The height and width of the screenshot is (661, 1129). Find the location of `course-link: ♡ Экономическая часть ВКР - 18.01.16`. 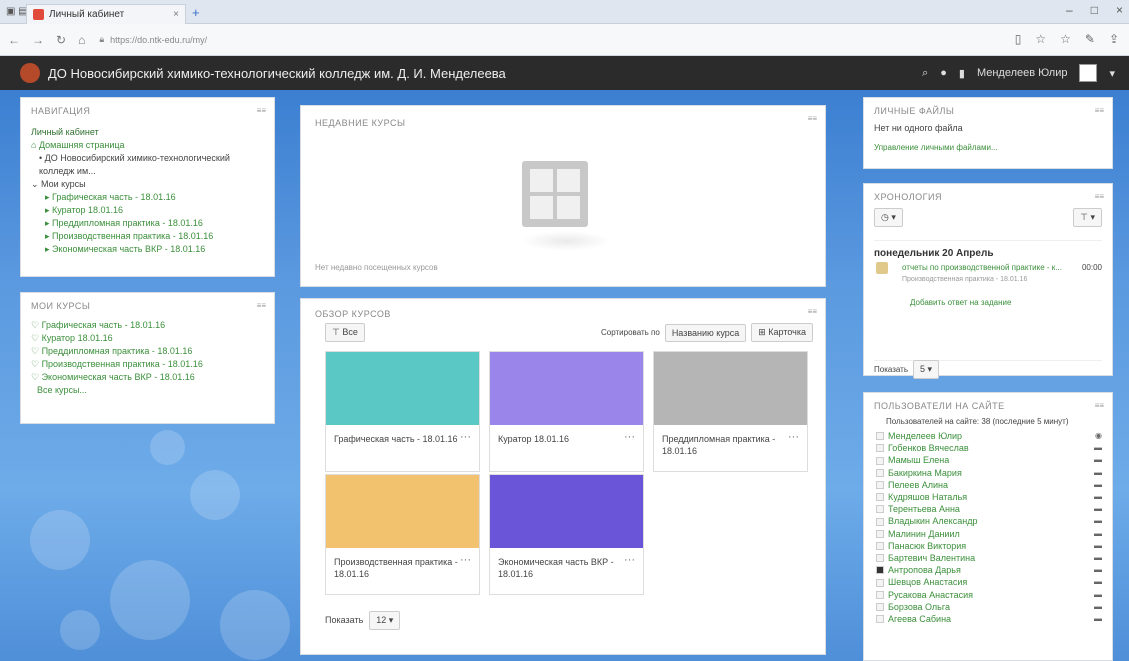

course-link: ♡ Экономическая часть ВКР - 18.01.16 is located at coordinates (147, 377).